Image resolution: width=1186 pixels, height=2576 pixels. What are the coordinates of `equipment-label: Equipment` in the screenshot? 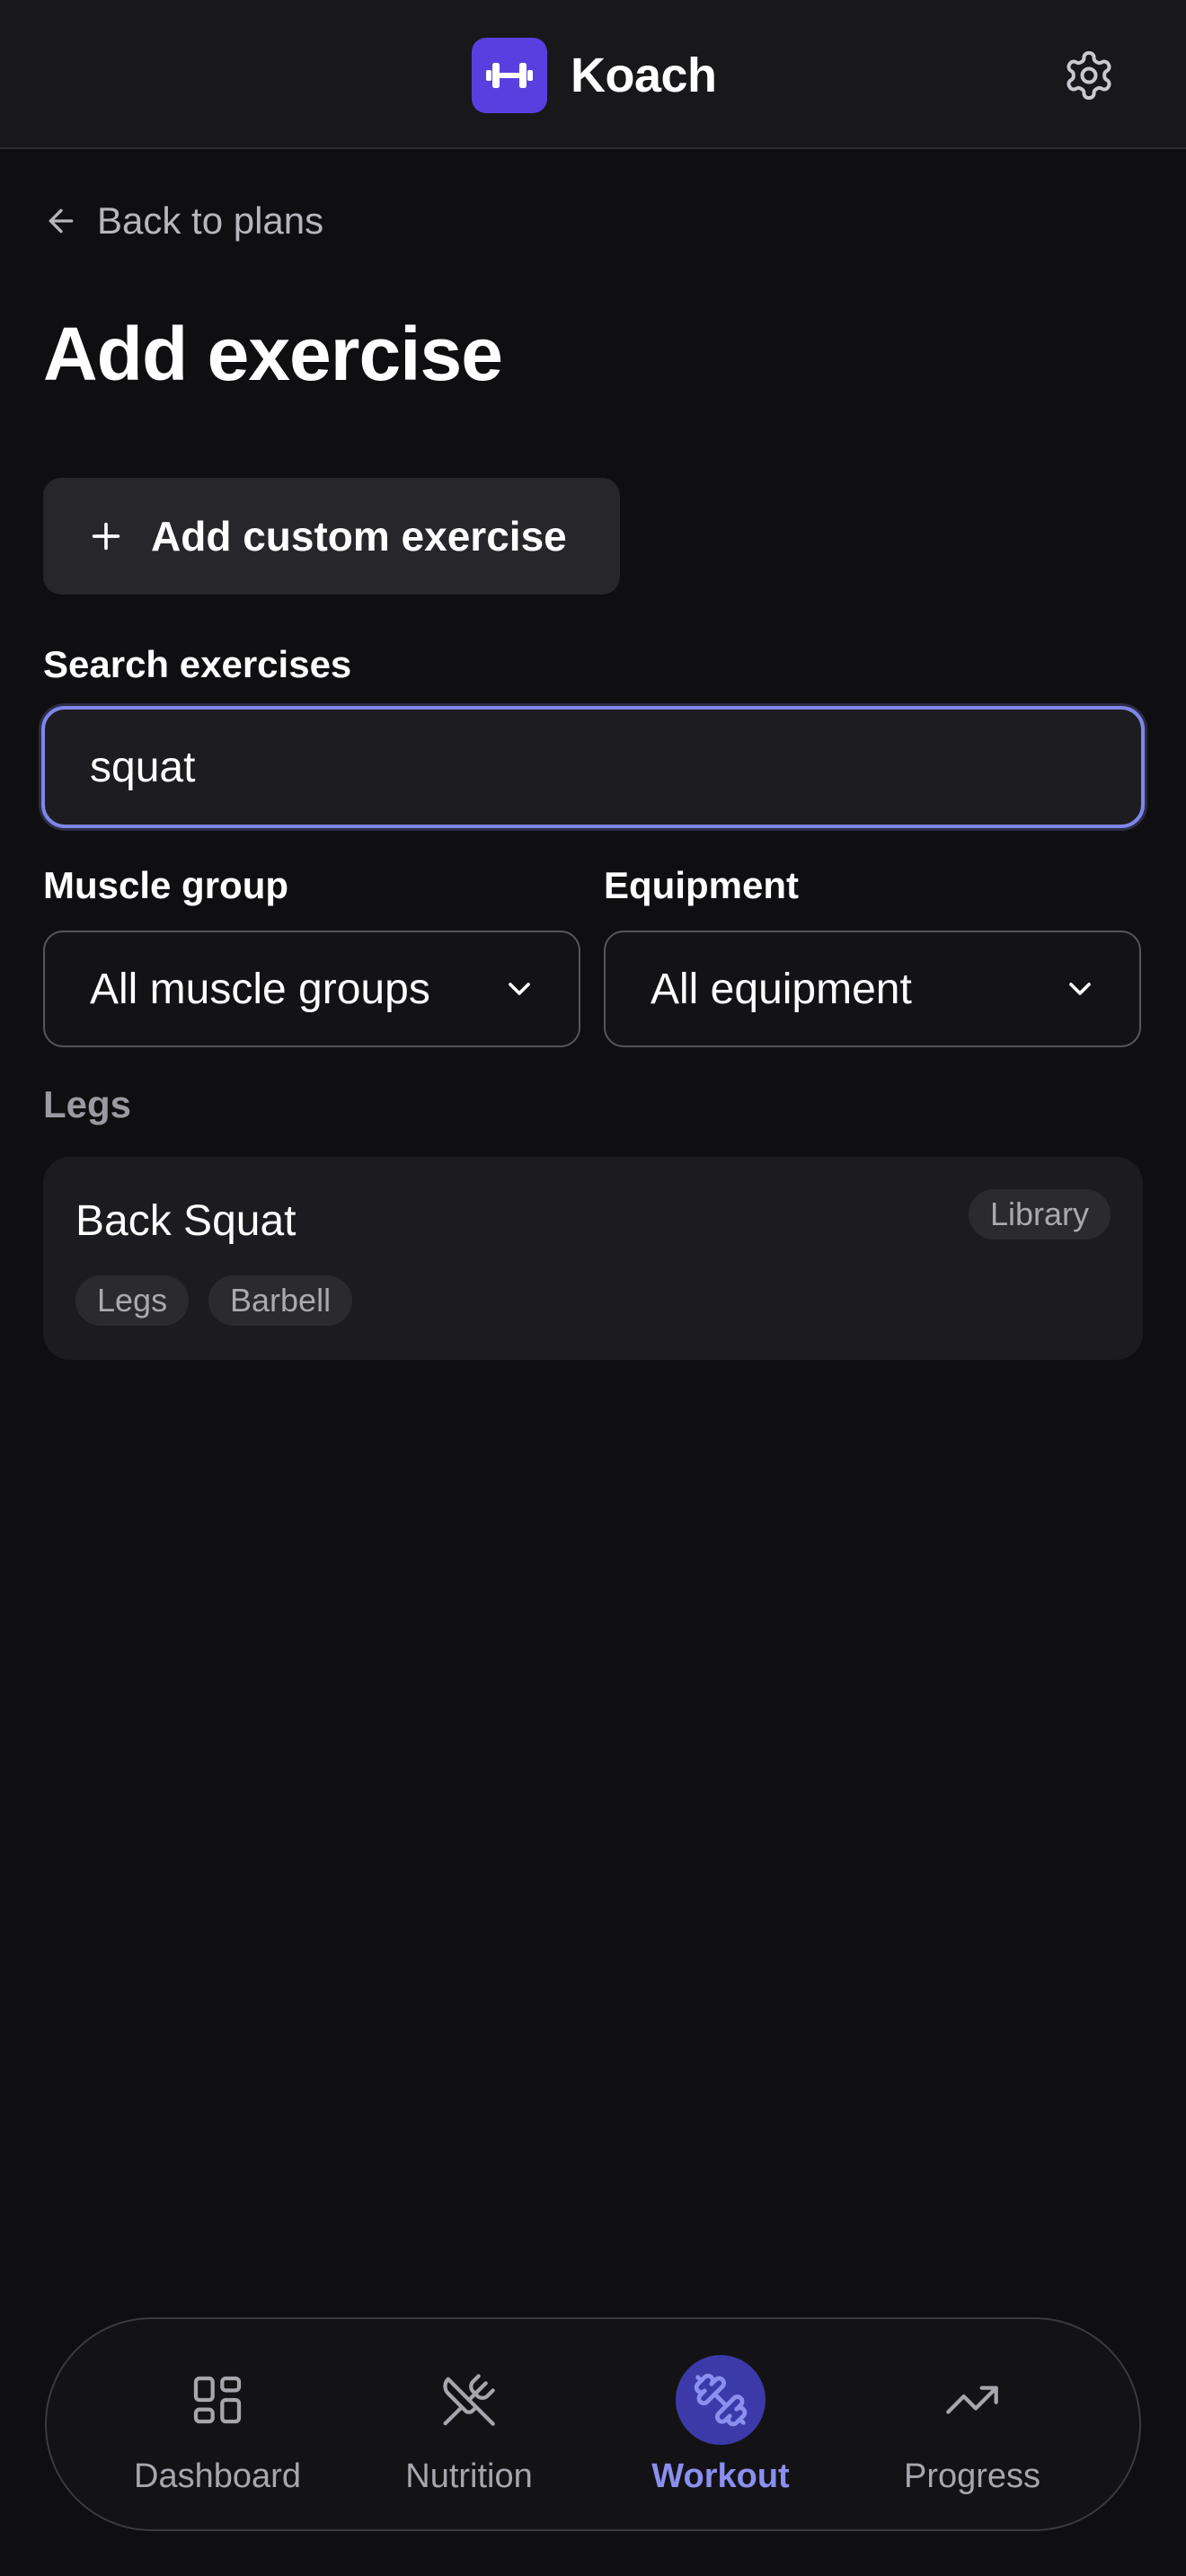 It's located at (701, 885).